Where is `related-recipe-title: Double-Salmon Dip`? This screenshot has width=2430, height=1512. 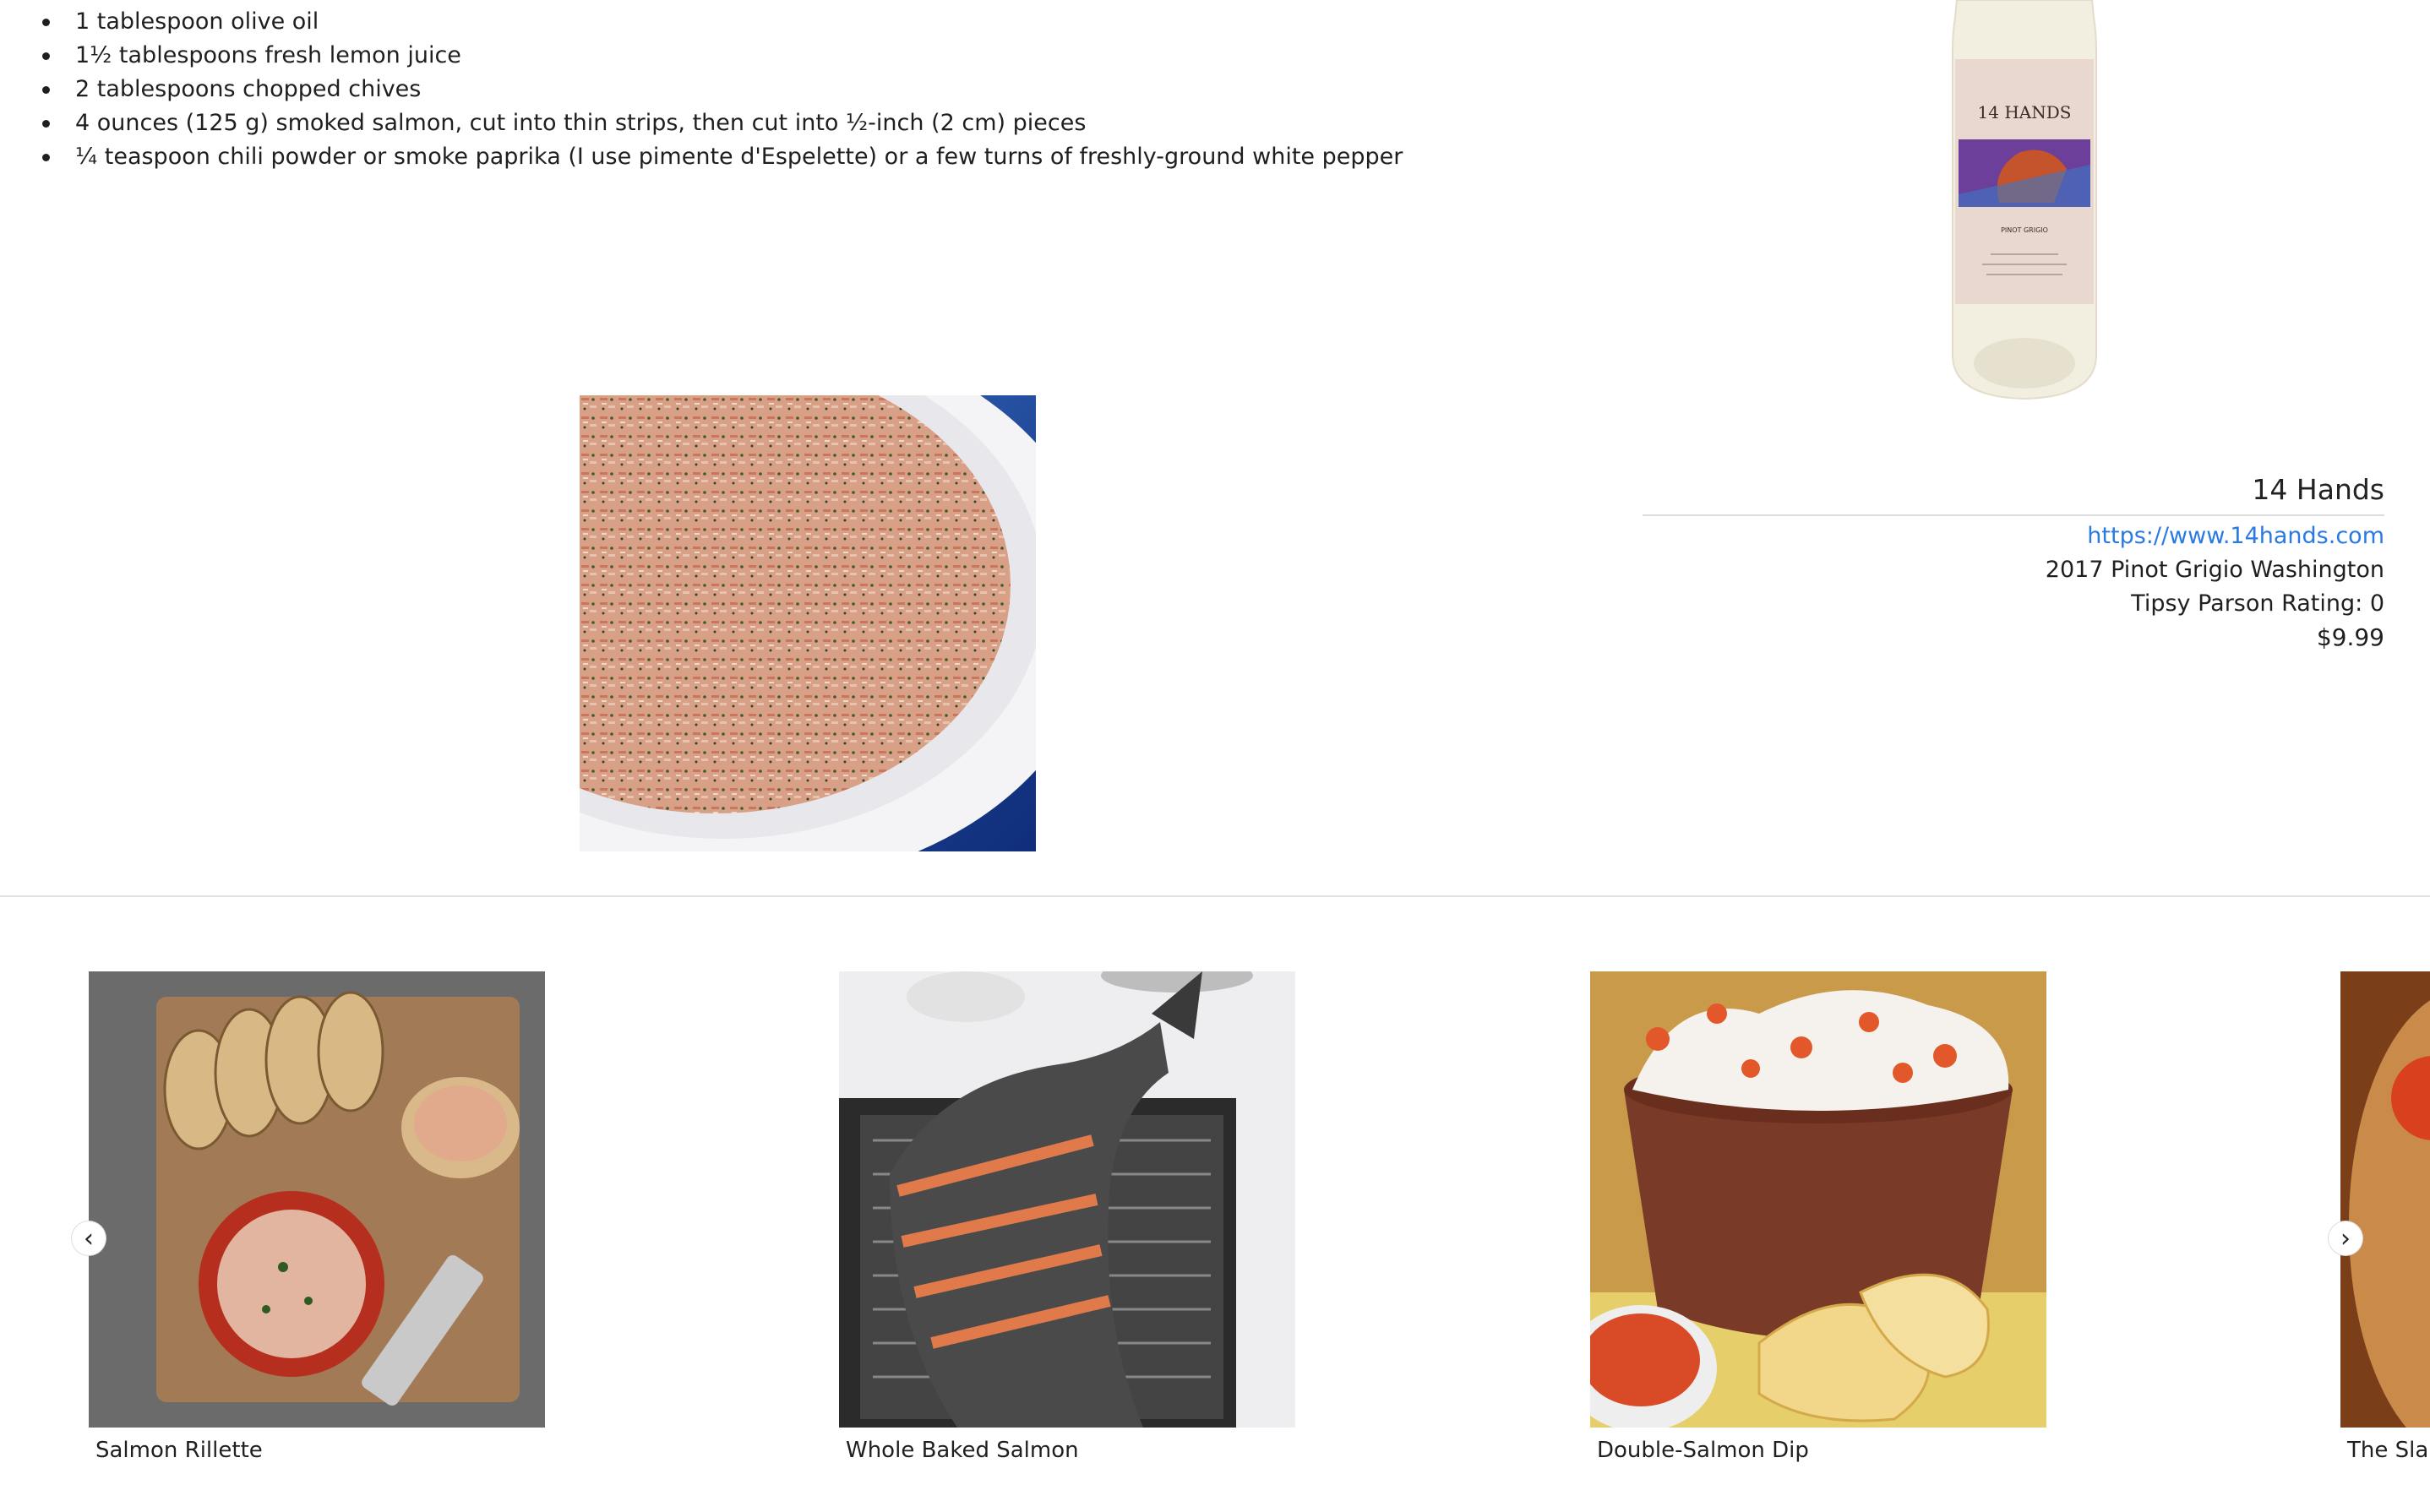 related-recipe-title: Double-Salmon Dip is located at coordinates (1821, 1451).